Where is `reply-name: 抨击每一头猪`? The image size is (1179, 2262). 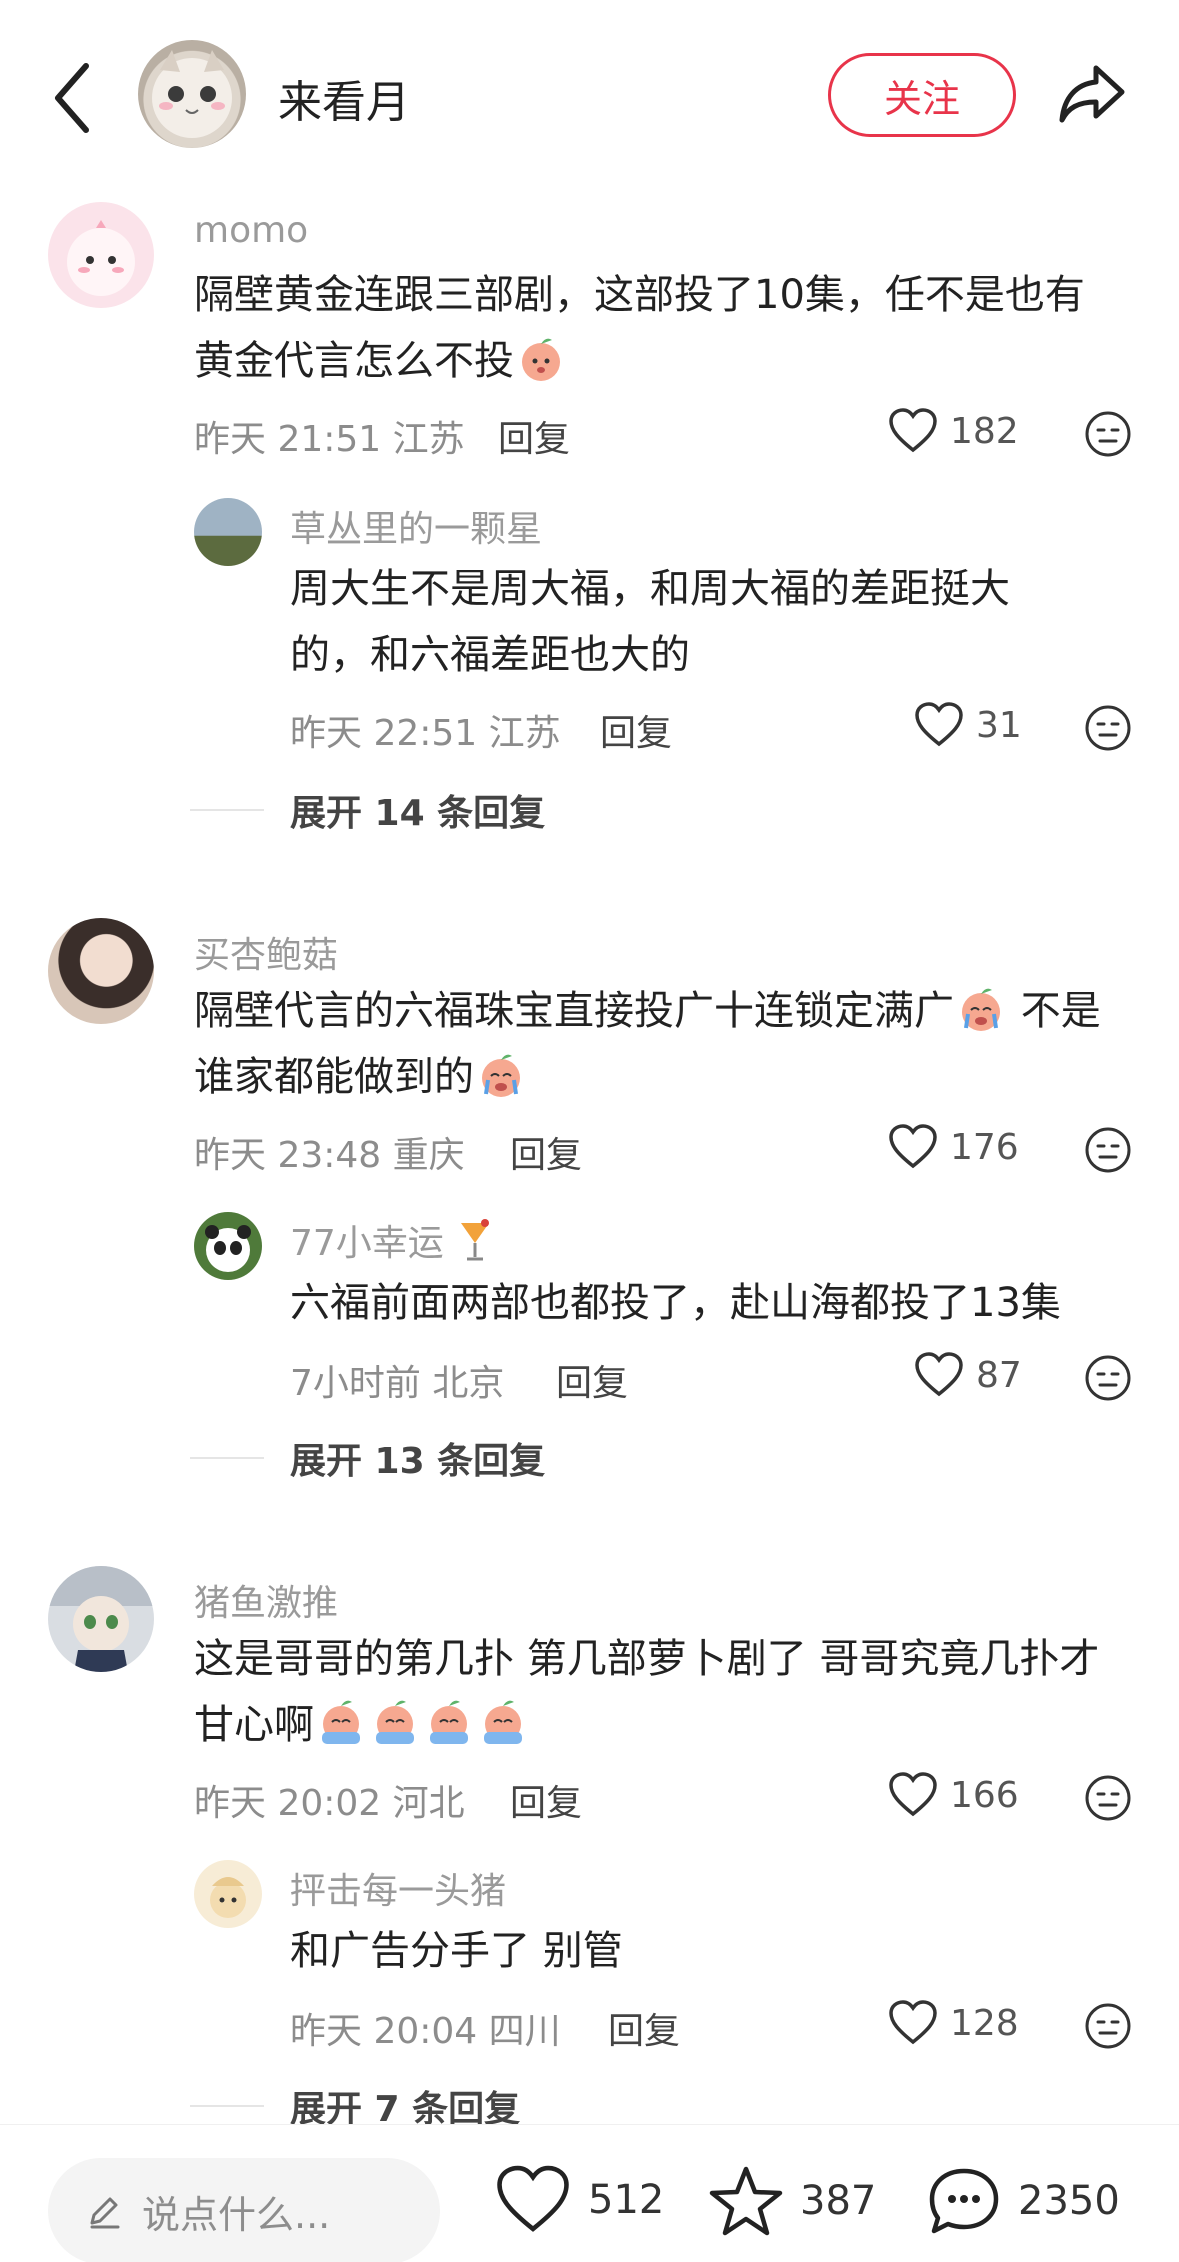
reply-name: 抨击每一头猪 is located at coordinates (398, 1888).